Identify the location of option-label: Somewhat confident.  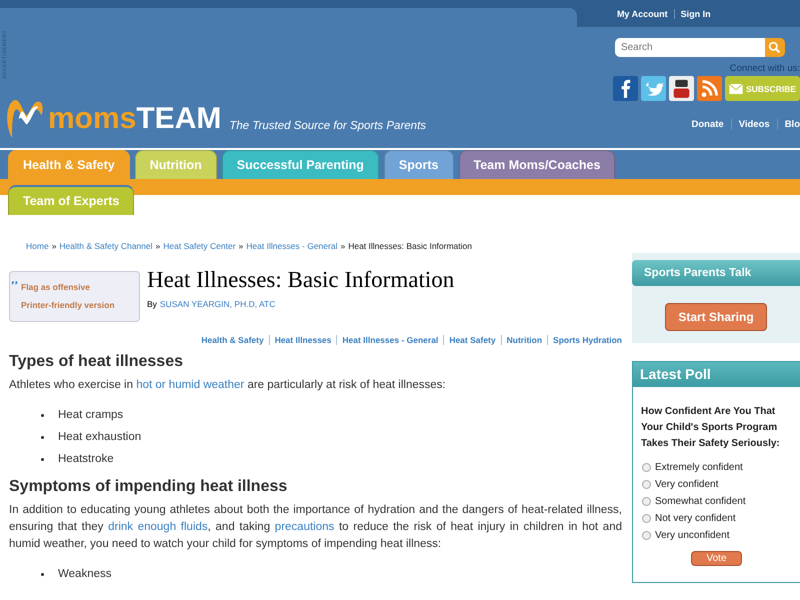
(700, 501).